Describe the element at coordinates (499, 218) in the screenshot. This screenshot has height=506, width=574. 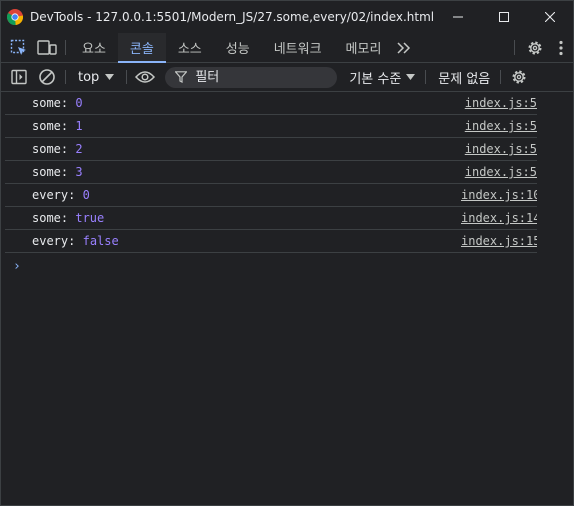
I see `source-link: index.js:14` at that location.